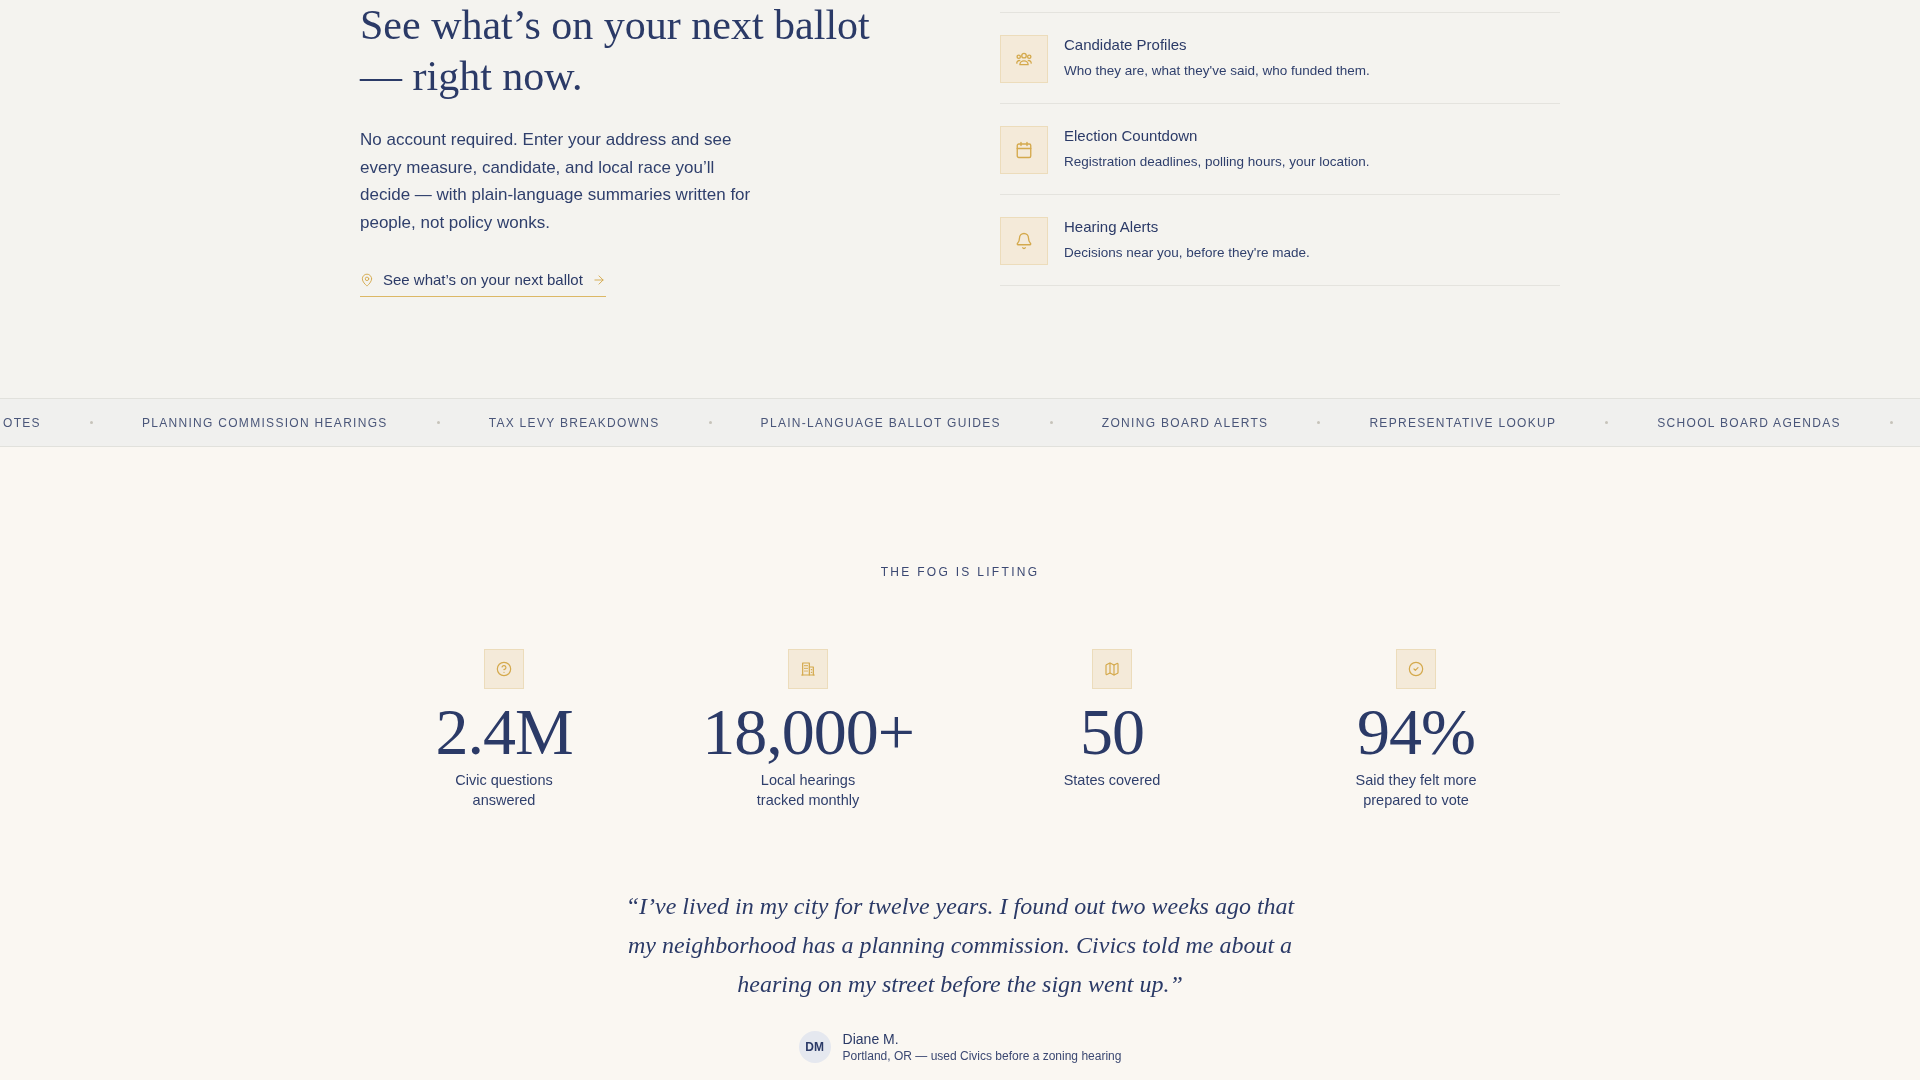 The height and width of the screenshot is (1080, 1920). I want to click on stat-value: 94%, so click(1416, 732).